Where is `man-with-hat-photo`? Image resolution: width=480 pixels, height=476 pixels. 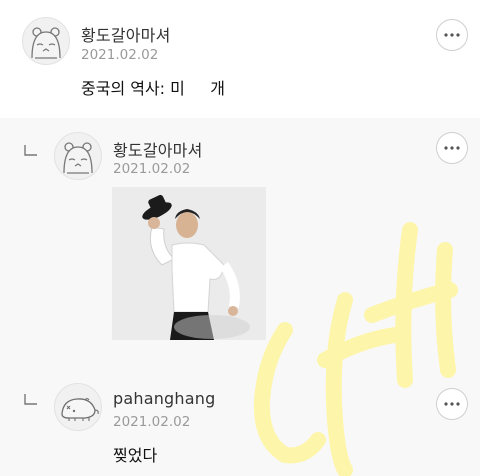 man-with-hat-photo is located at coordinates (189, 263).